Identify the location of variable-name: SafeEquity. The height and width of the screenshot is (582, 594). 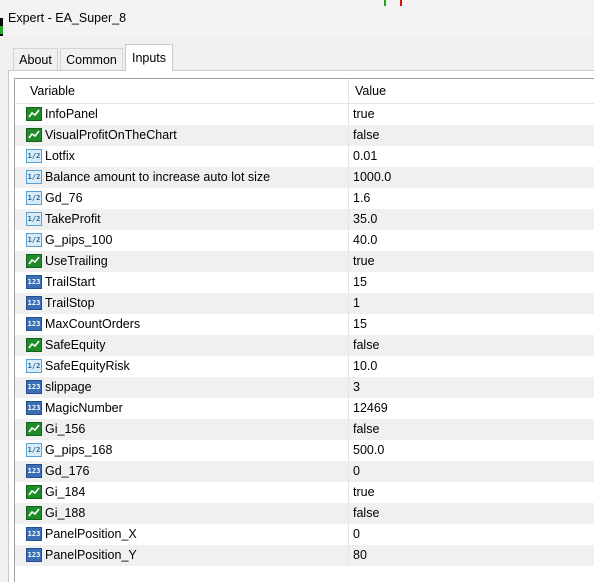
(75, 345).